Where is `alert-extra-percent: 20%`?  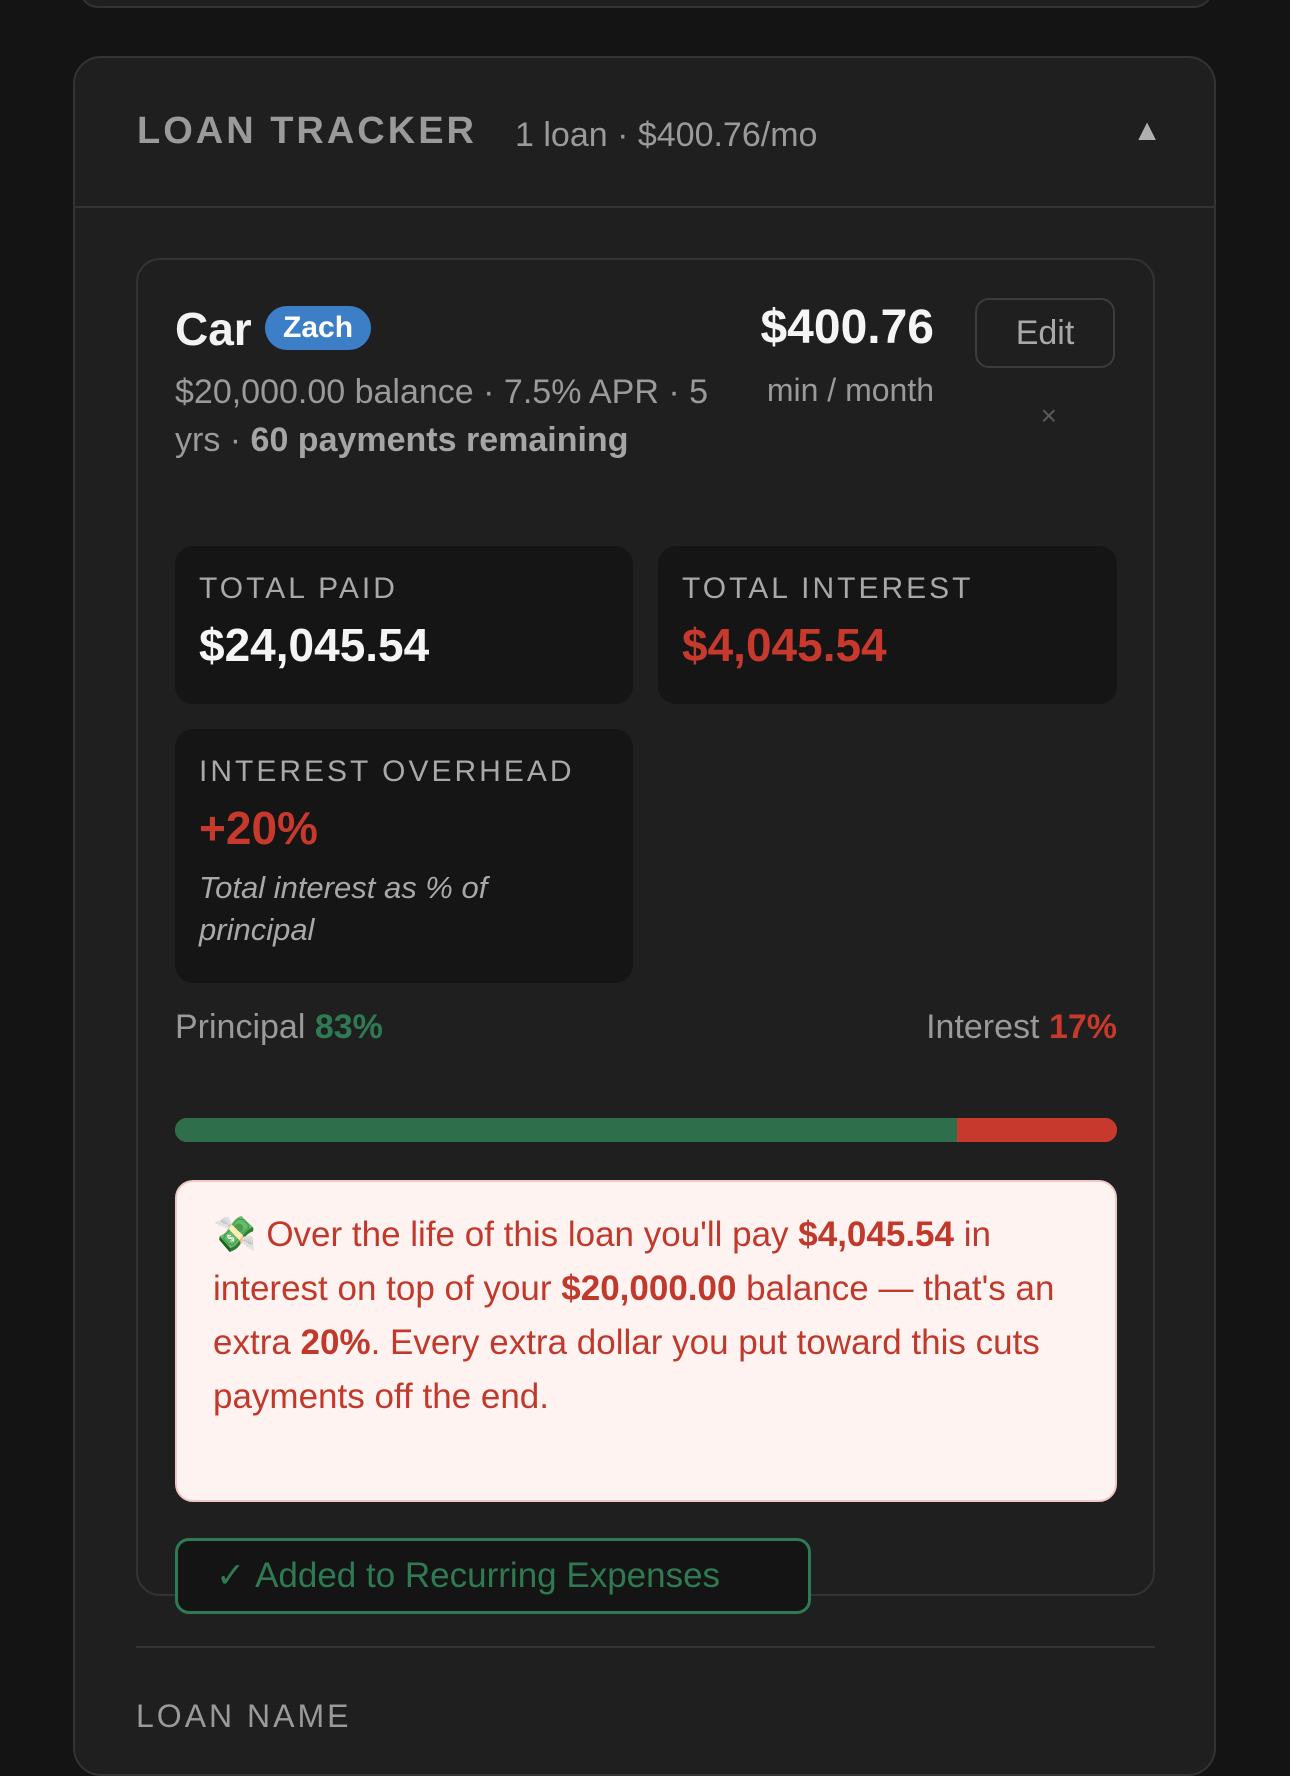
alert-extra-percent: 20% is located at coordinates (335, 1342).